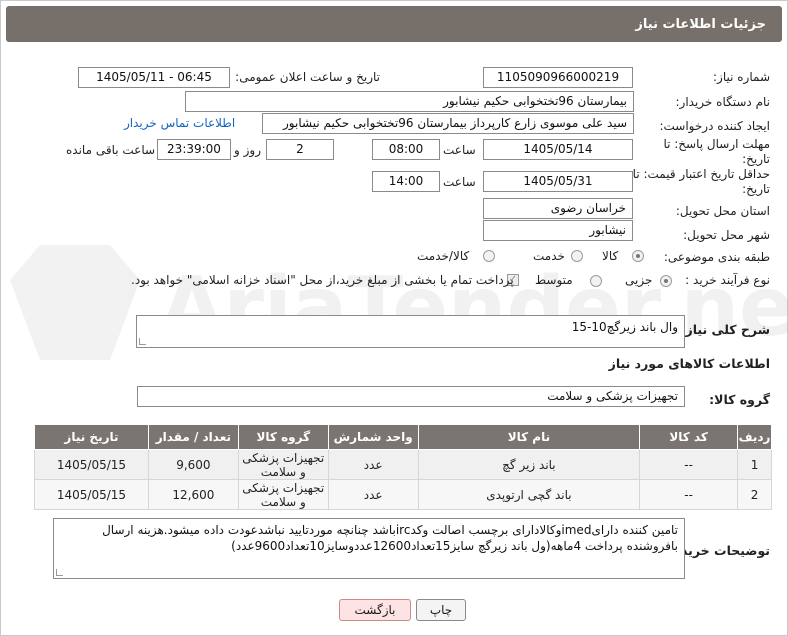  I want to click on reply-deadline-date-field: 1405/05/14, so click(558, 149).